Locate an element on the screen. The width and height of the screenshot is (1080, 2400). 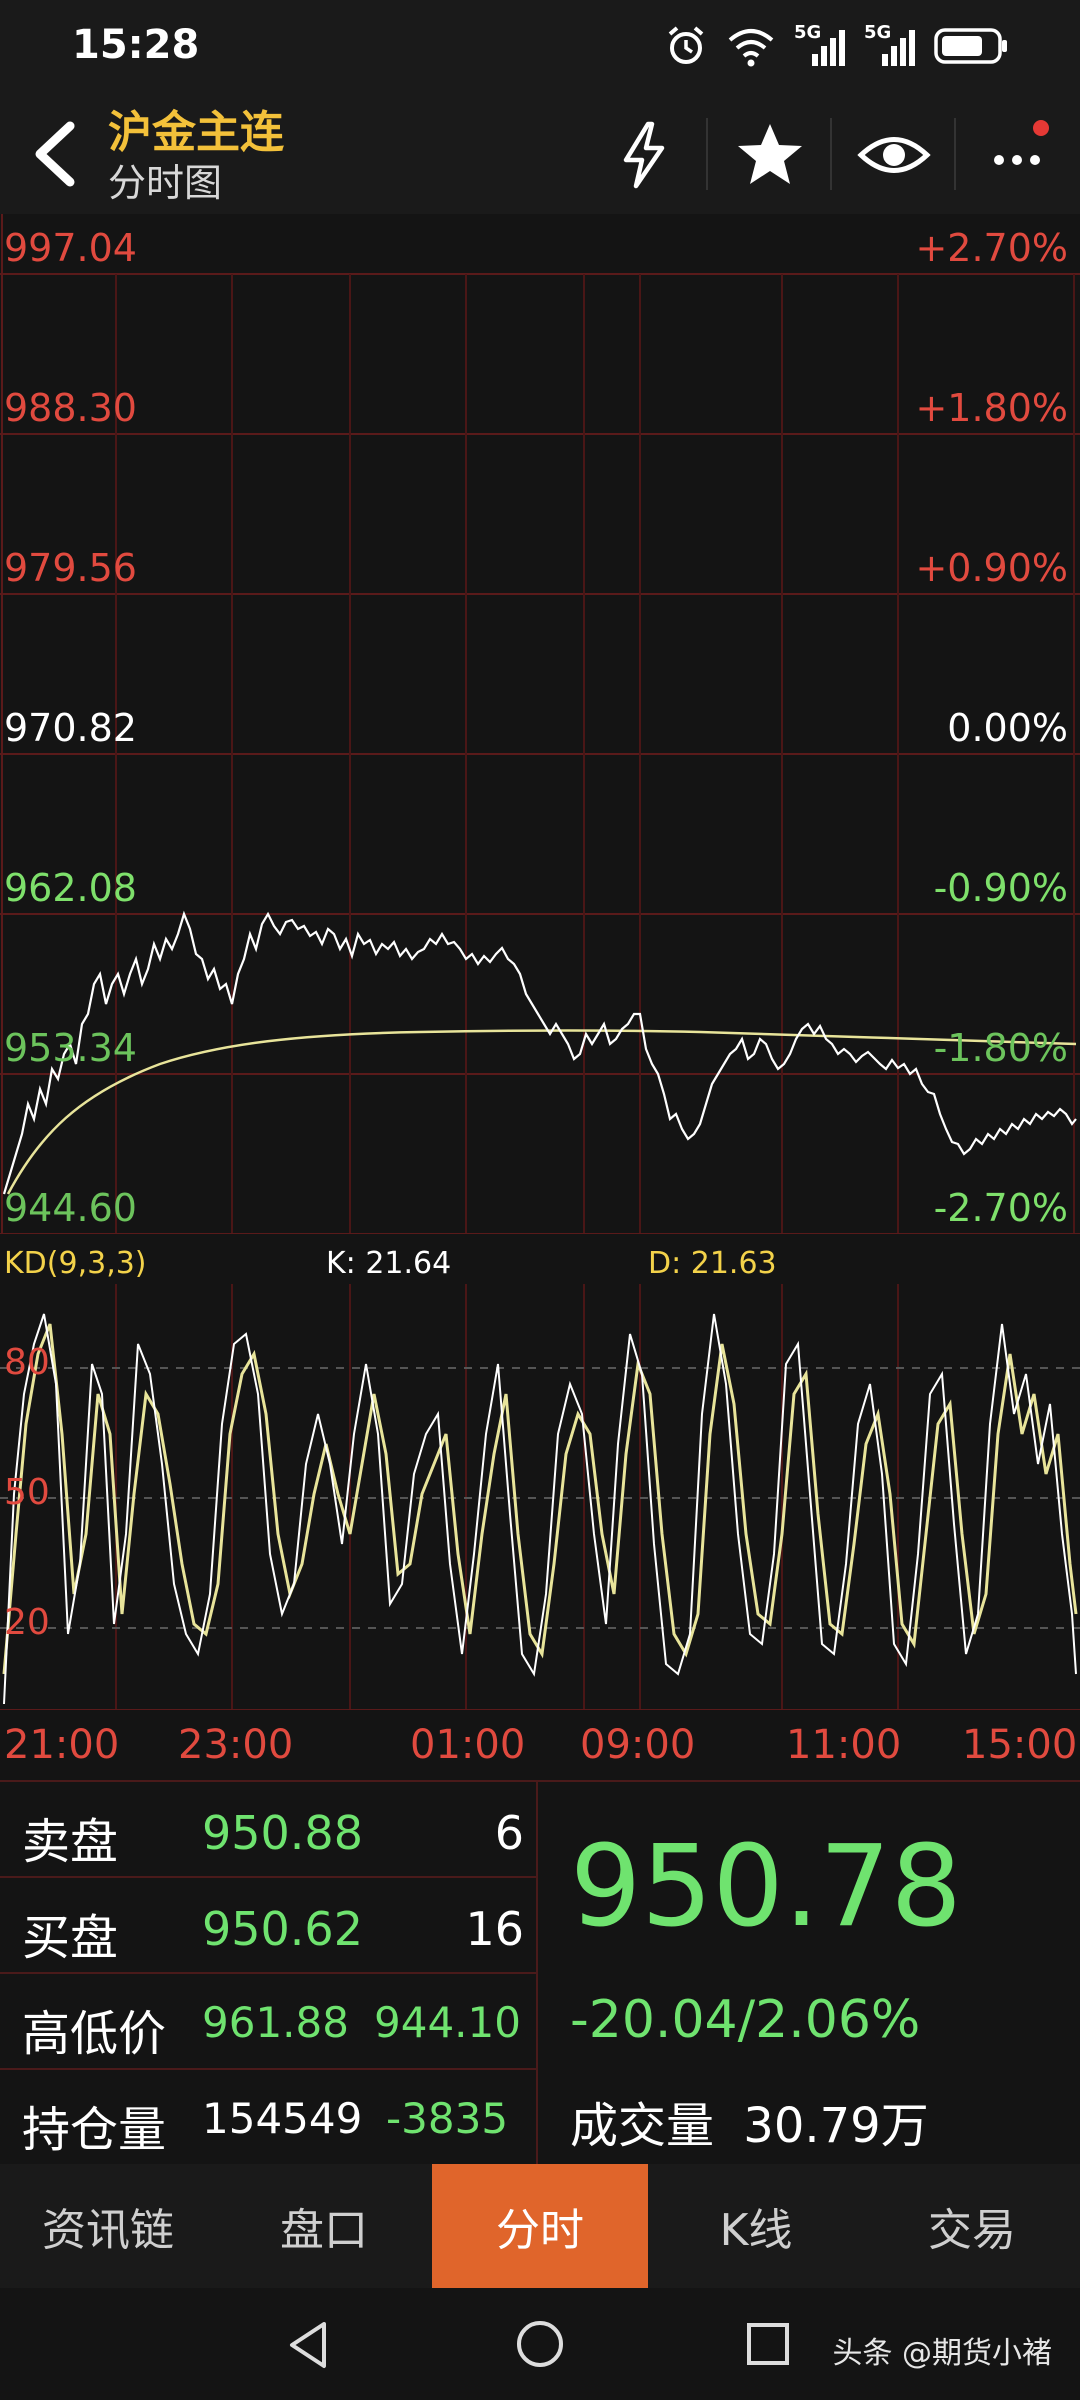
price-change: -20.04/2.06% is located at coordinates (745, 2020).